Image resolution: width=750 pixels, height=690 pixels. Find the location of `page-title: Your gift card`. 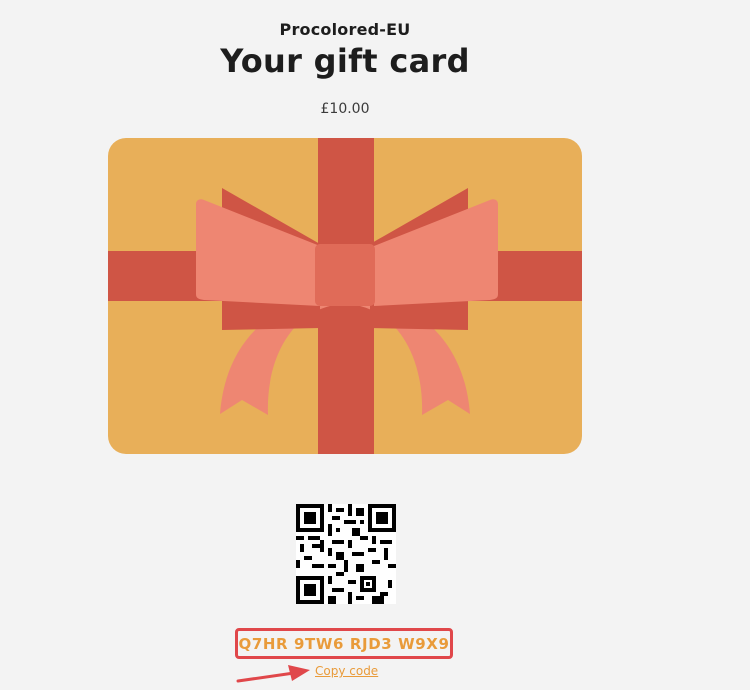

page-title: Your gift card is located at coordinates (345, 61).